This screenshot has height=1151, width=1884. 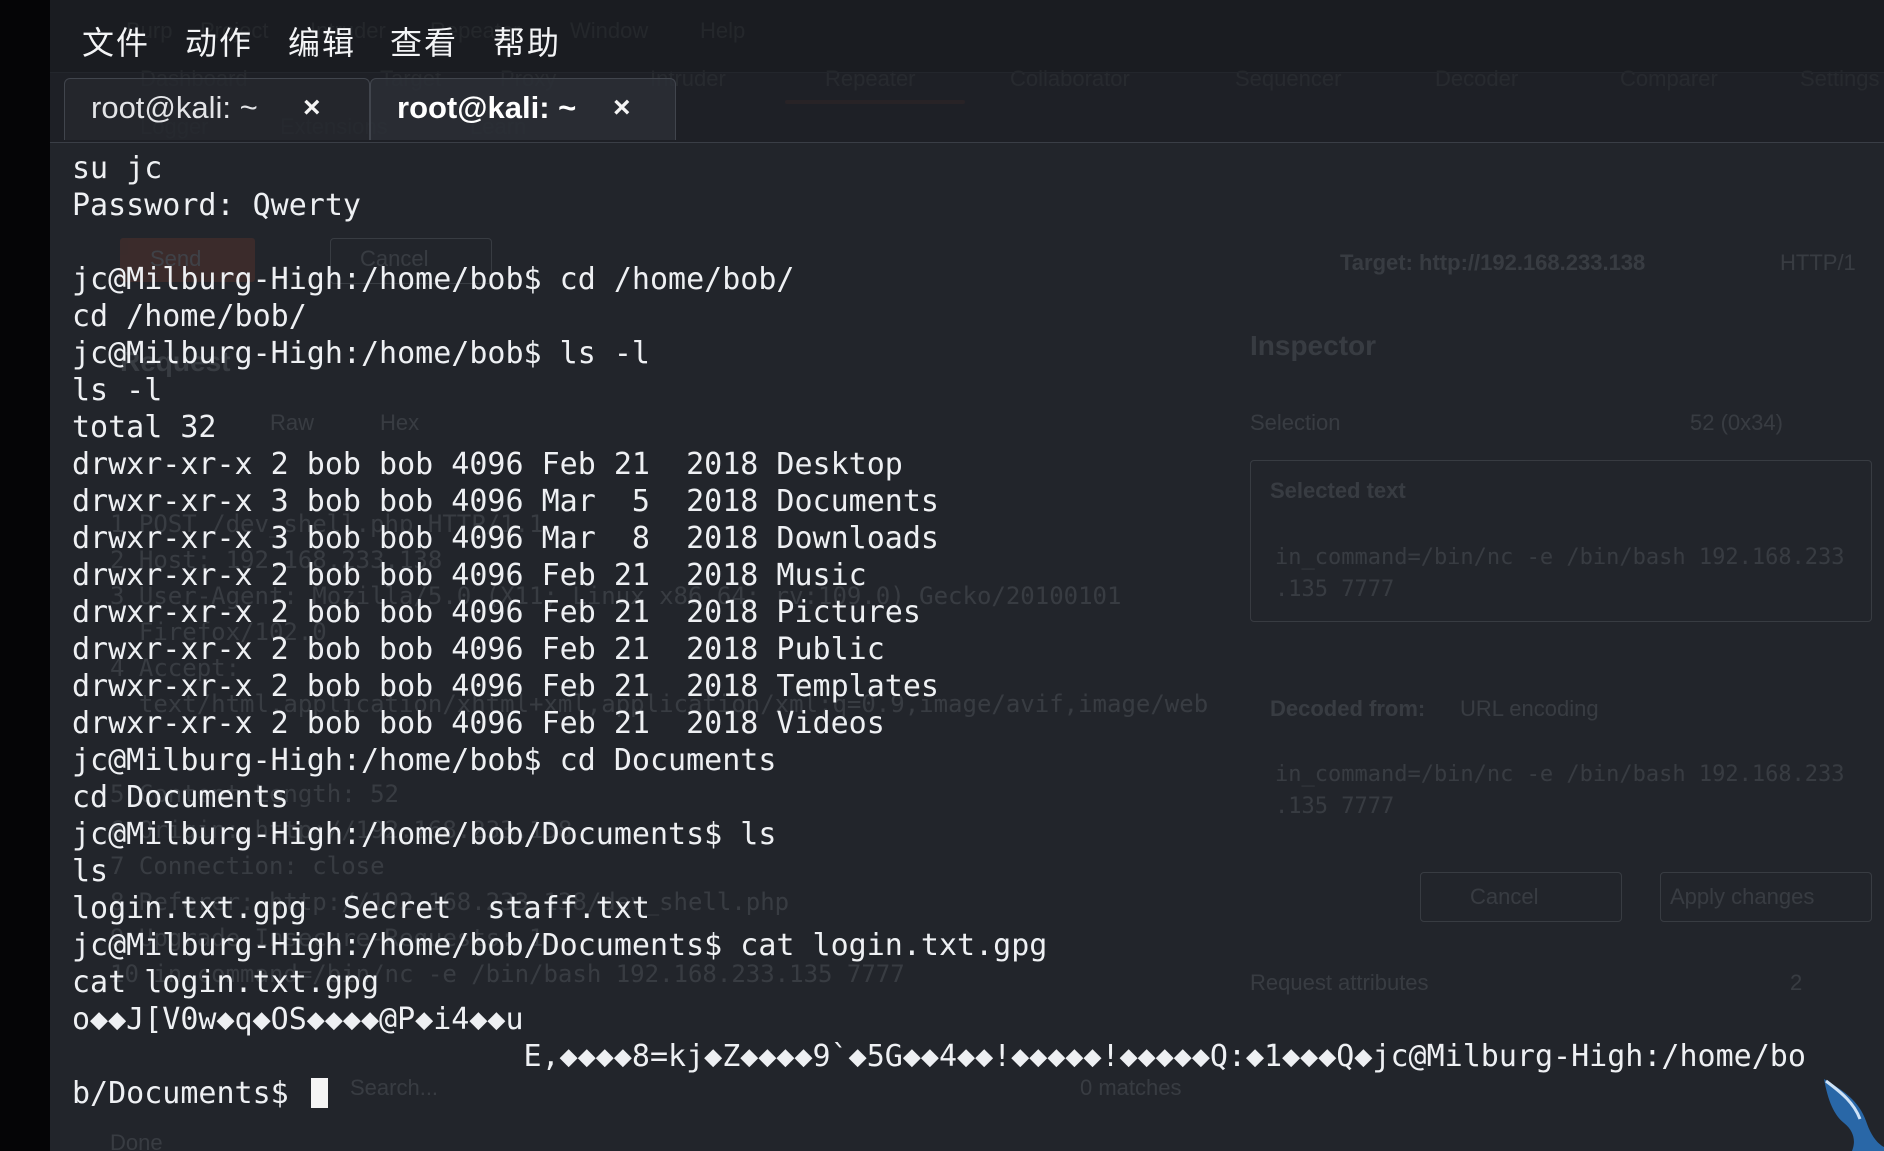 I want to click on tab-terminal-2: root@kali: ~ ×, so click(x=523, y=109).